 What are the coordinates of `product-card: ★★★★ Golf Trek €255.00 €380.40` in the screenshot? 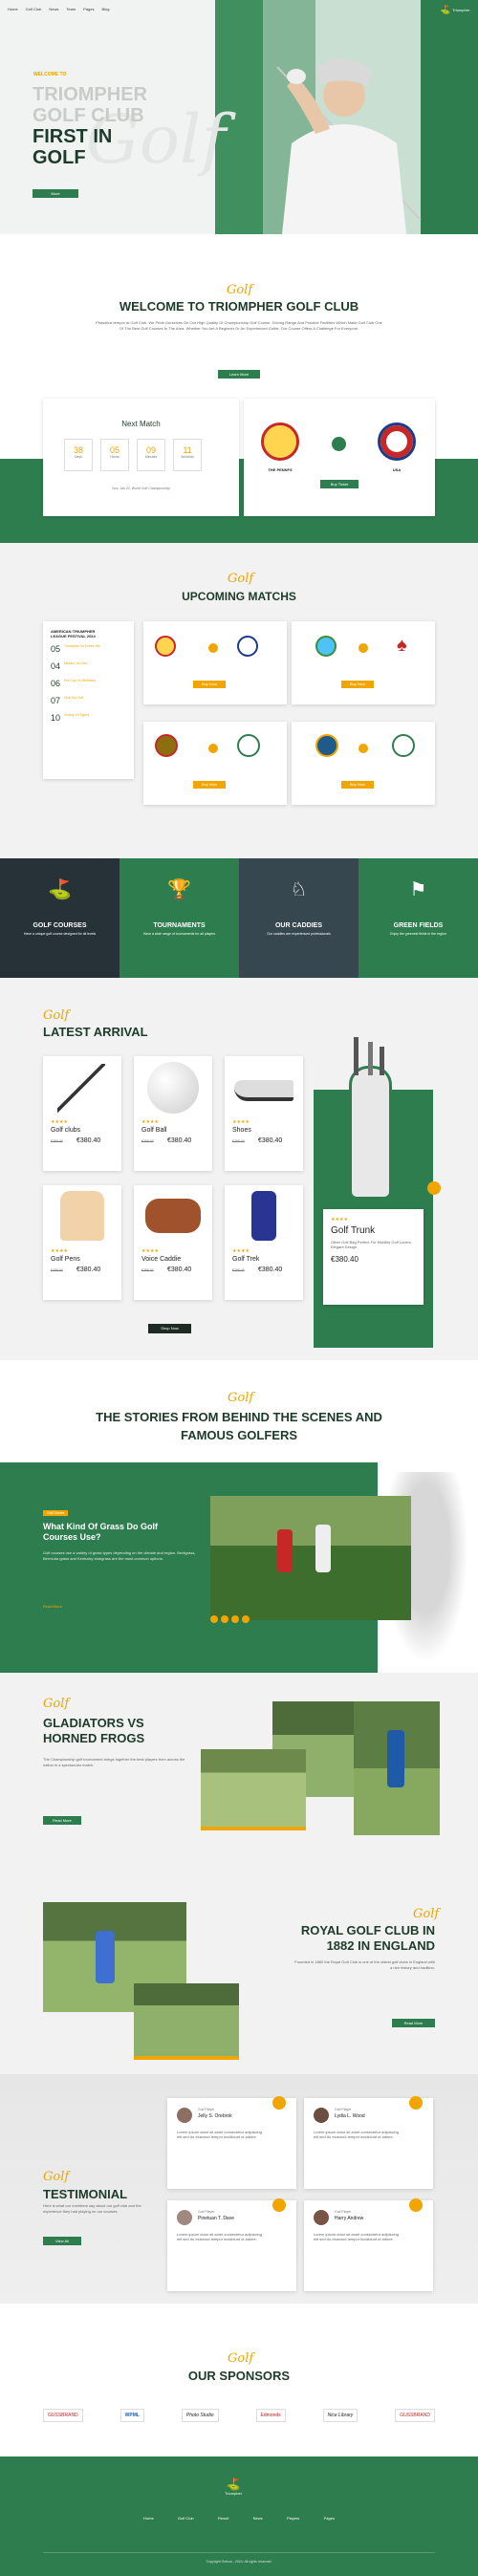 It's located at (264, 1242).